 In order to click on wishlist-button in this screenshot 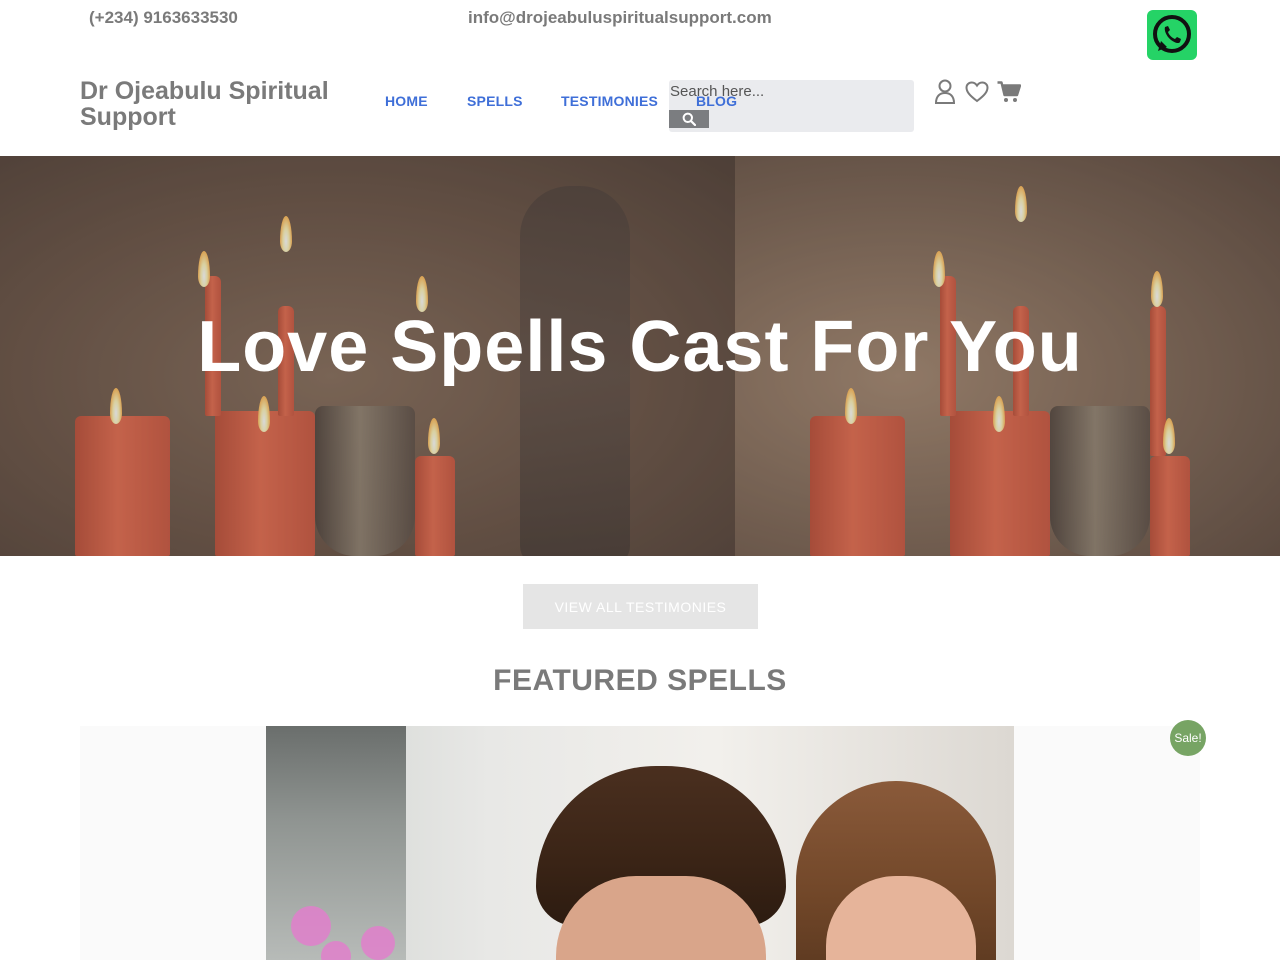, I will do `click(977, 92)`.